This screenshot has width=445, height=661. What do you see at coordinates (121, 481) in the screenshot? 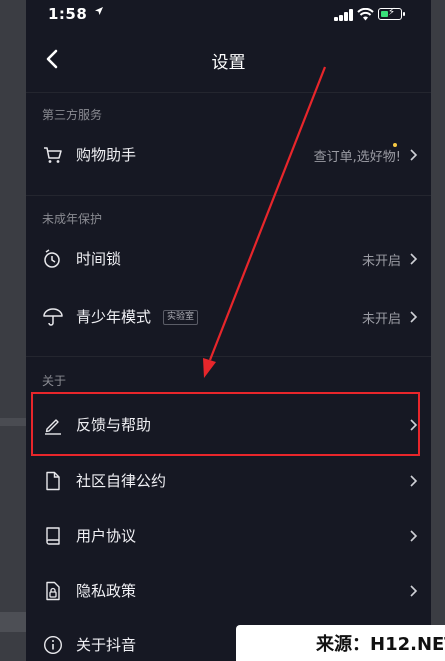
I see `settings-item-label: 社区自律公约` at bounding box center [121, 481].